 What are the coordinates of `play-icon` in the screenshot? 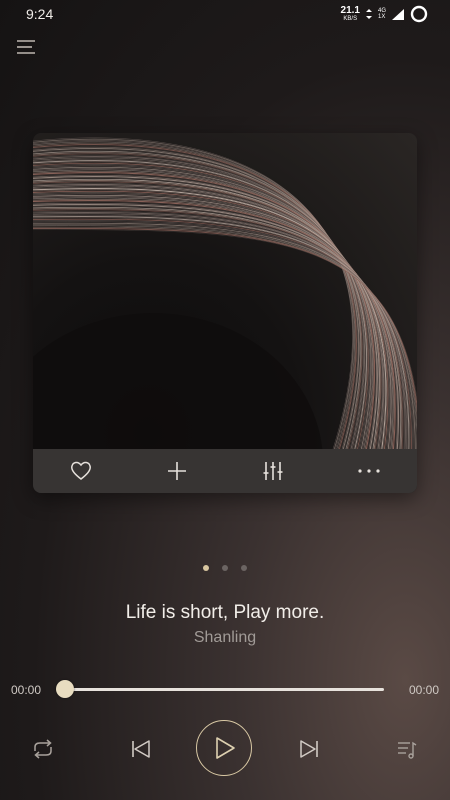 It's located at (225, 748).